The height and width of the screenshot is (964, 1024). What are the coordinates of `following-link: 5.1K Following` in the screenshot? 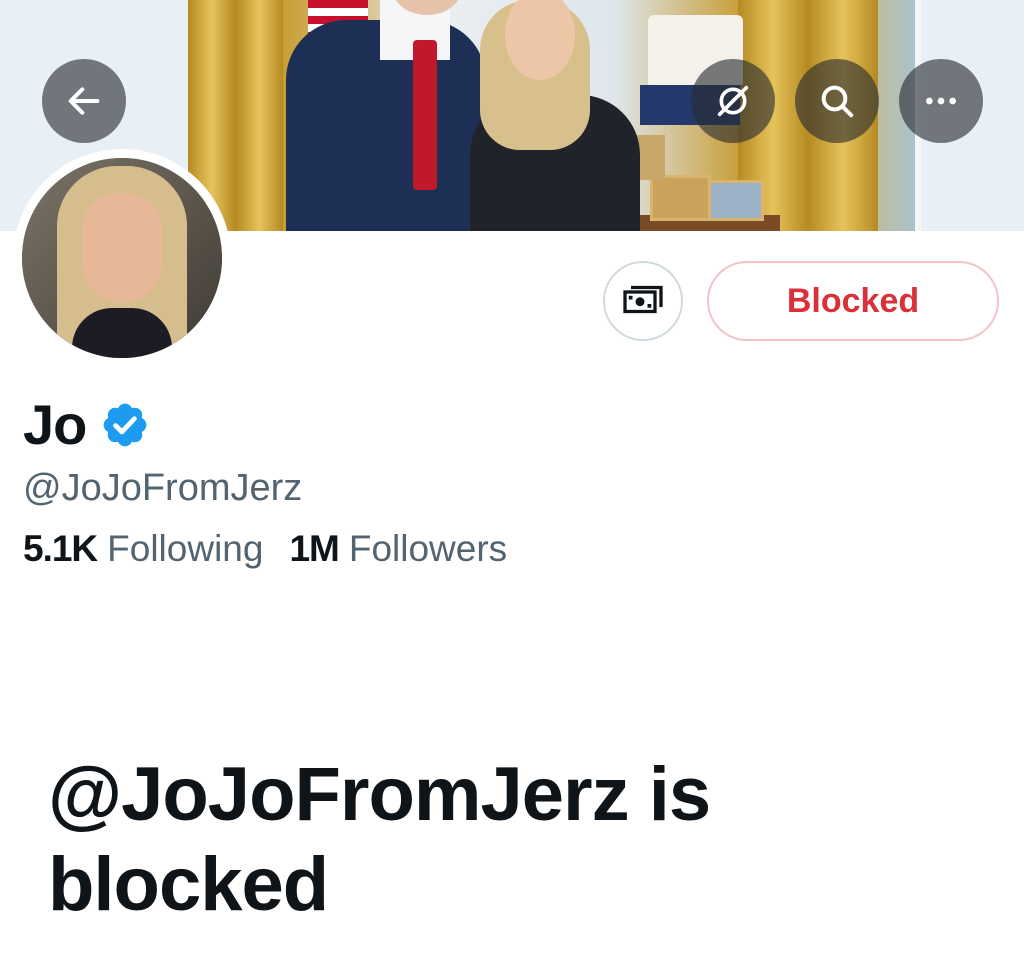 It's located at (143, 549).